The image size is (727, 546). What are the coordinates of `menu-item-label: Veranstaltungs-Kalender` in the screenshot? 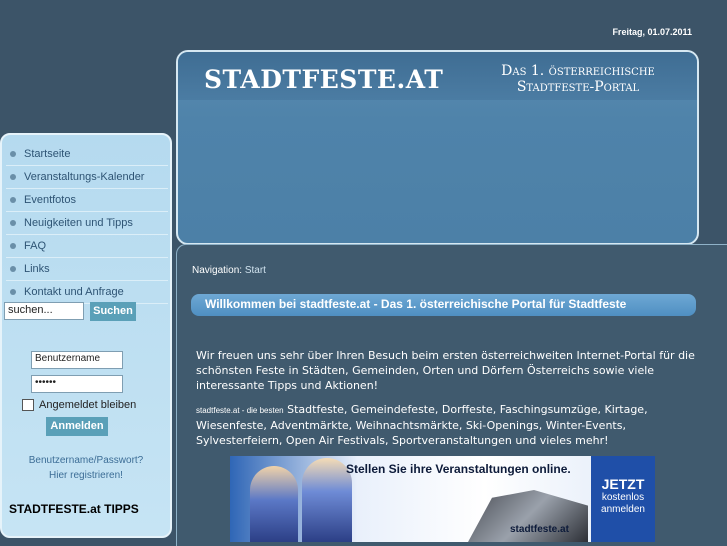 It's located at (84, 177).